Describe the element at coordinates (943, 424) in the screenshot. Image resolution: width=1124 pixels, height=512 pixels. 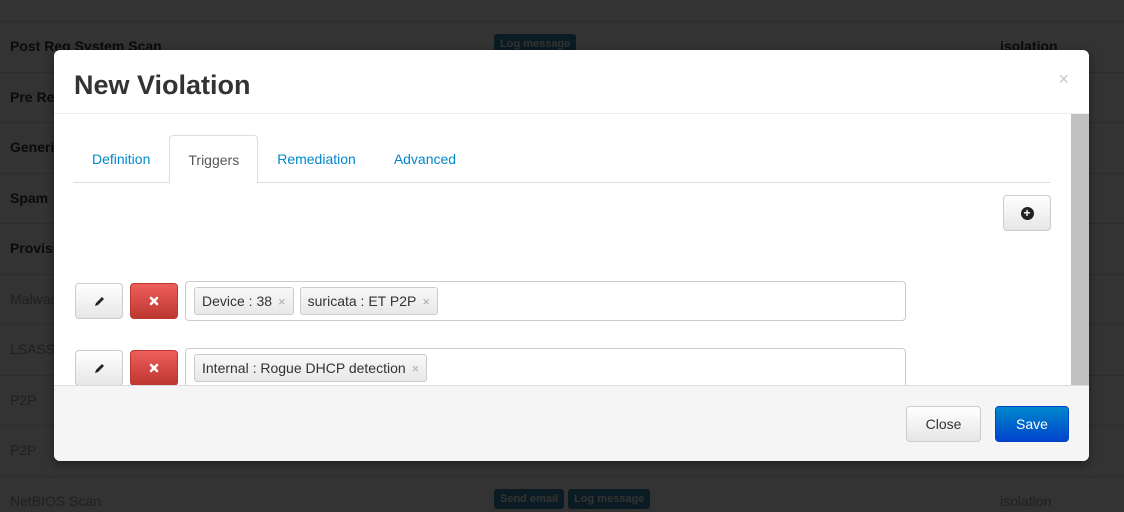
I see `close-button: Close` at that location.